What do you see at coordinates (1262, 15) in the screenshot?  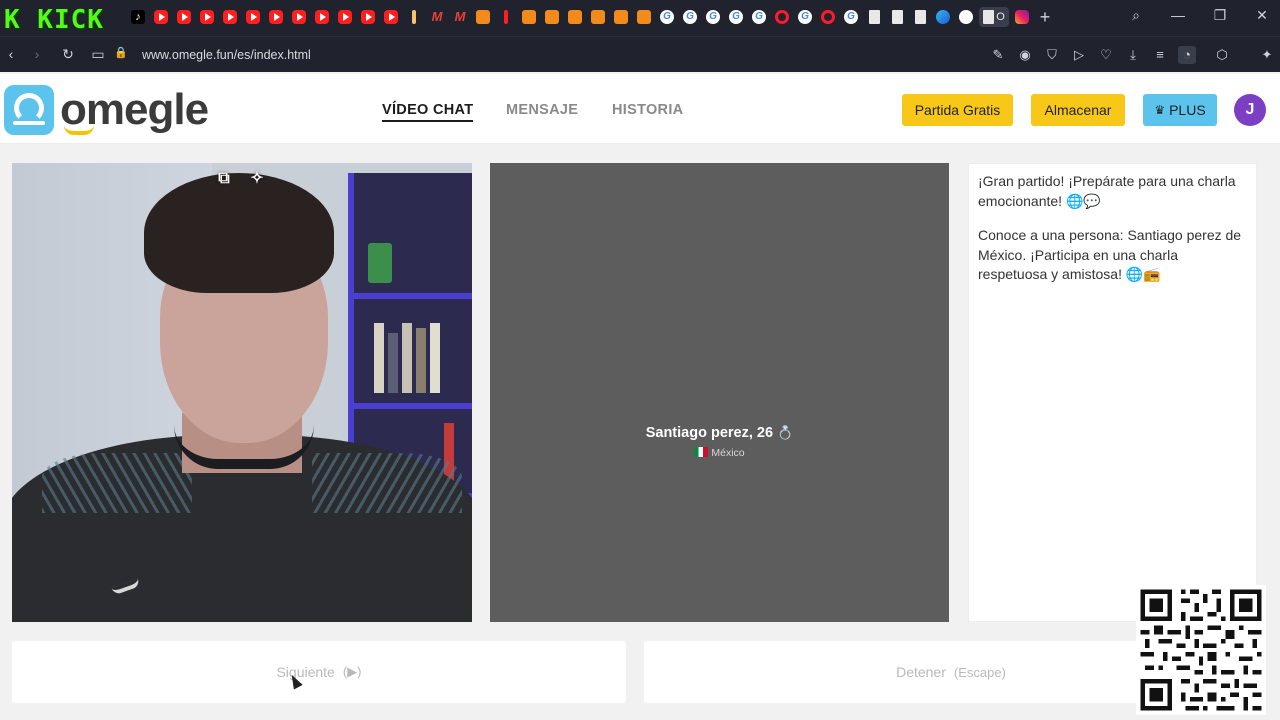 I see `close-icon: ✕` at bounding box center [1262, 15].